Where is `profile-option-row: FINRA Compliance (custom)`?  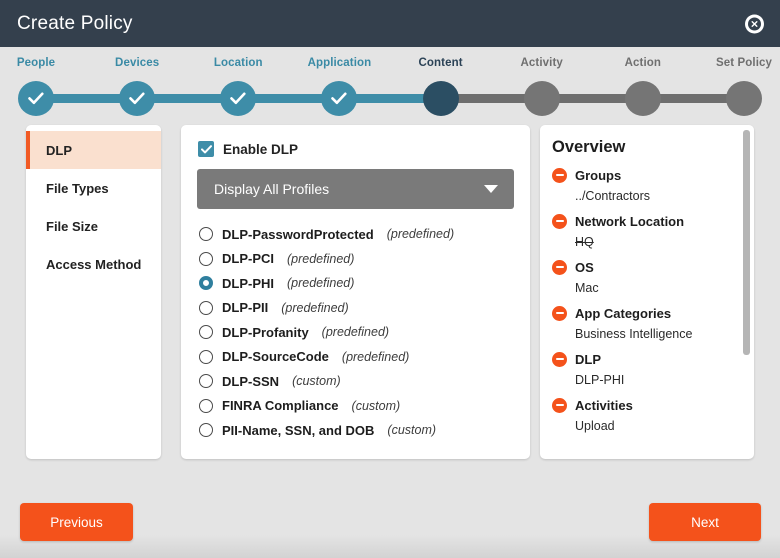 profile-option-row: FINRA Compliance (custom) is located at coordinates (355, 406).